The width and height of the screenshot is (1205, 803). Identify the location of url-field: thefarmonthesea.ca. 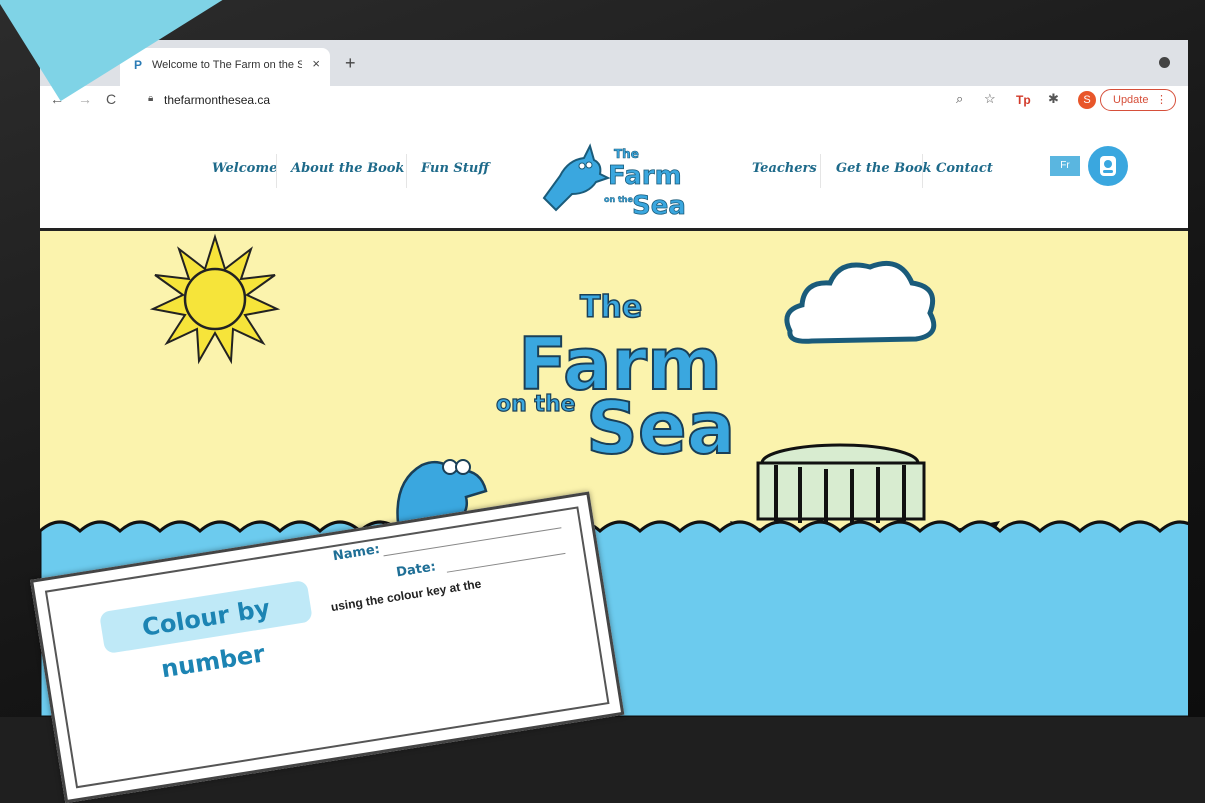
(217, 100).